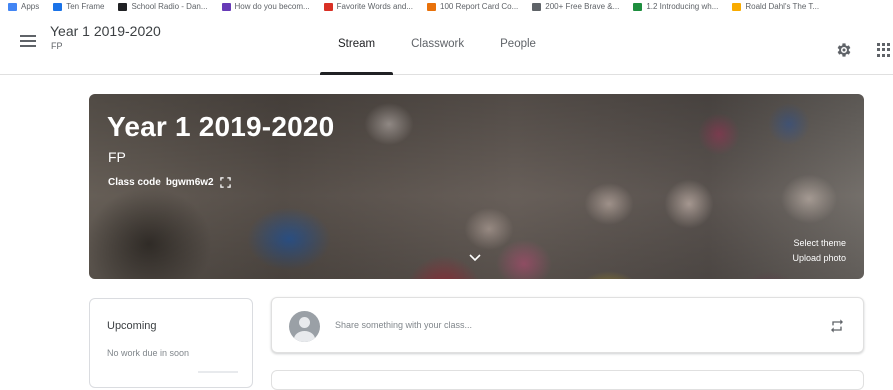  What do you see at coordinates (117, 157) in the screenshot?
I see `banner-section: FP` at bounding box center [117, 157].